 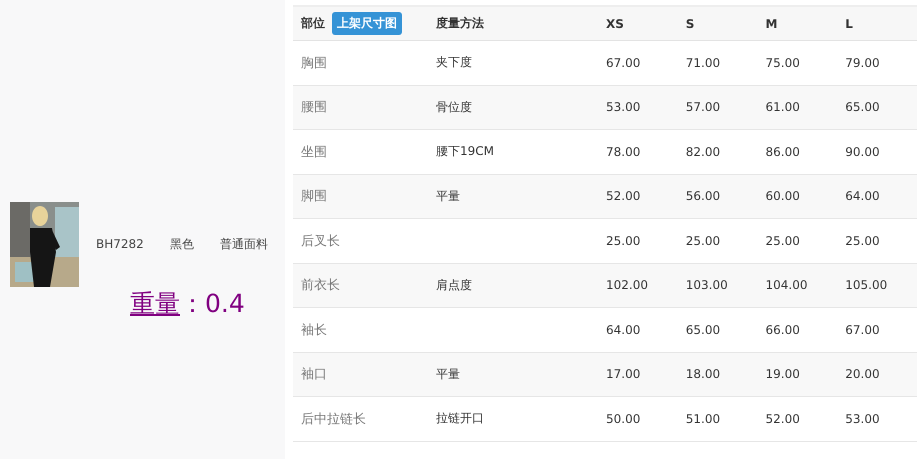 I want to click on table-cell: 61.00, so click(x=783, y=107).